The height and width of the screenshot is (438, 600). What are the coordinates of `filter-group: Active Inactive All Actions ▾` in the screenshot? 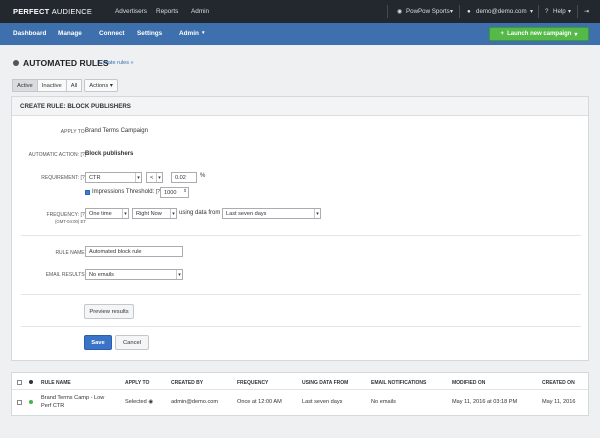 It's located at (65, 85).